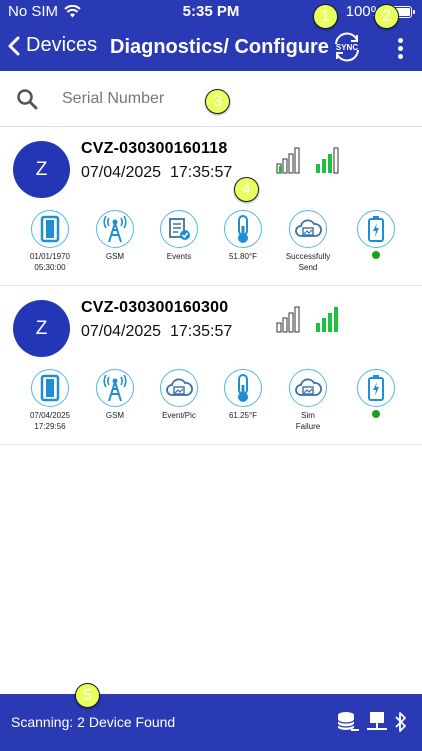 Image resolution: width=422 pixels, height=751 pixels. What do you see at coordinates (348, 722) in the screenshot?
I see `database-icon` at bounding box center [348, 722].